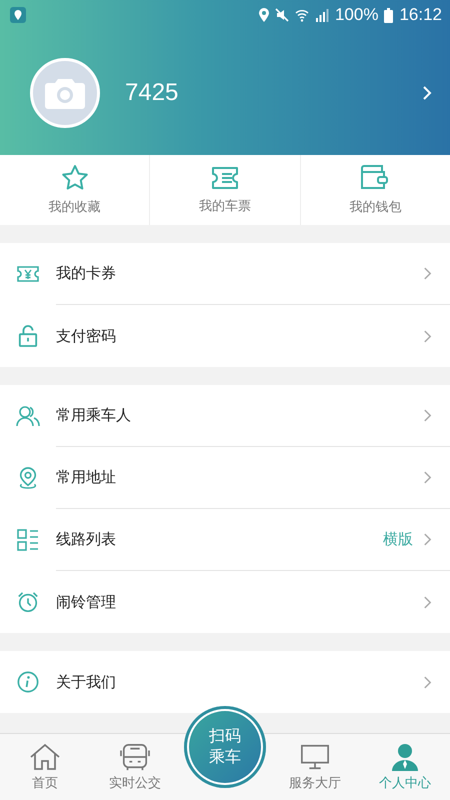  I want to click on tab: 首页, so click(45, 767).